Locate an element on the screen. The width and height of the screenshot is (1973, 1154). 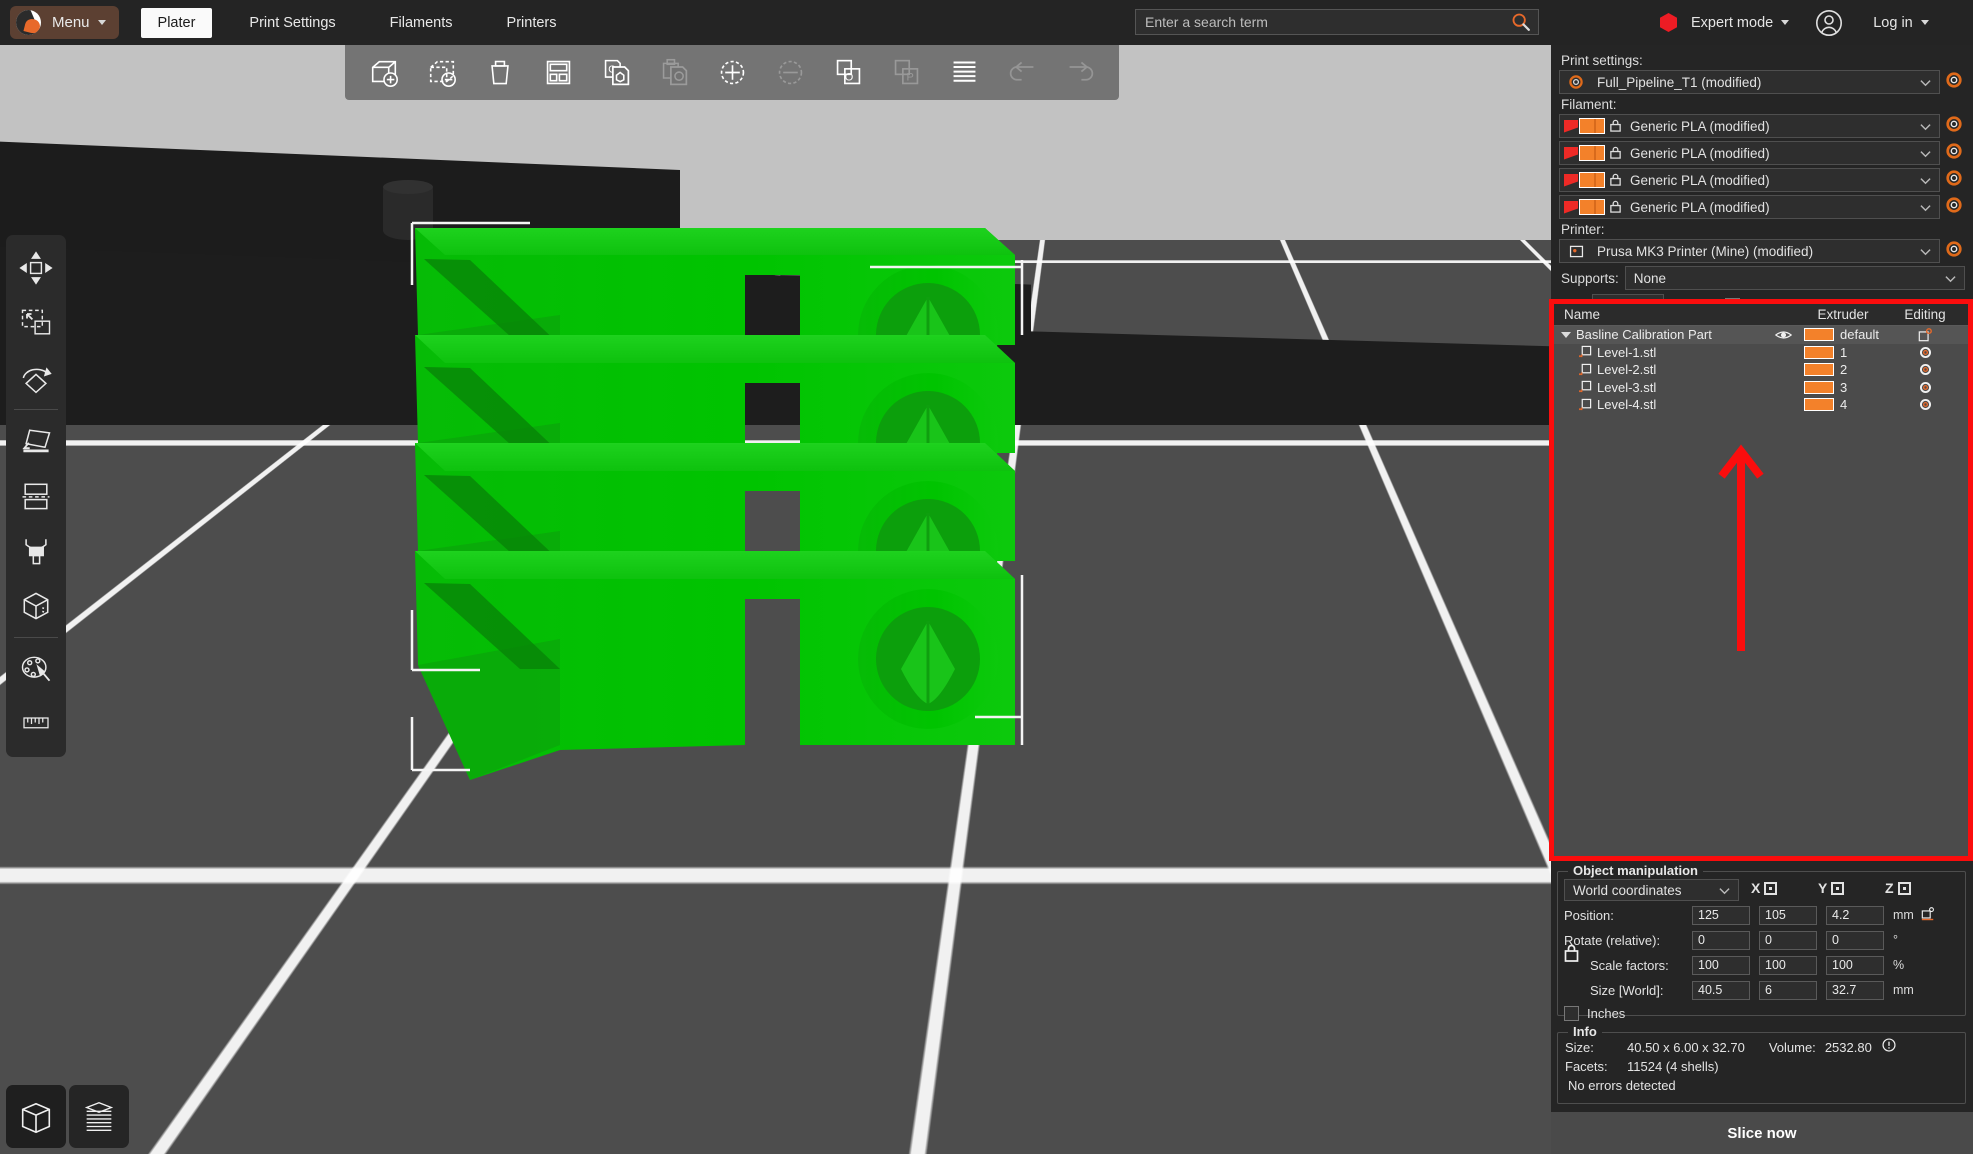
position-x-field: 125 is located at coordinates (1721, 915).